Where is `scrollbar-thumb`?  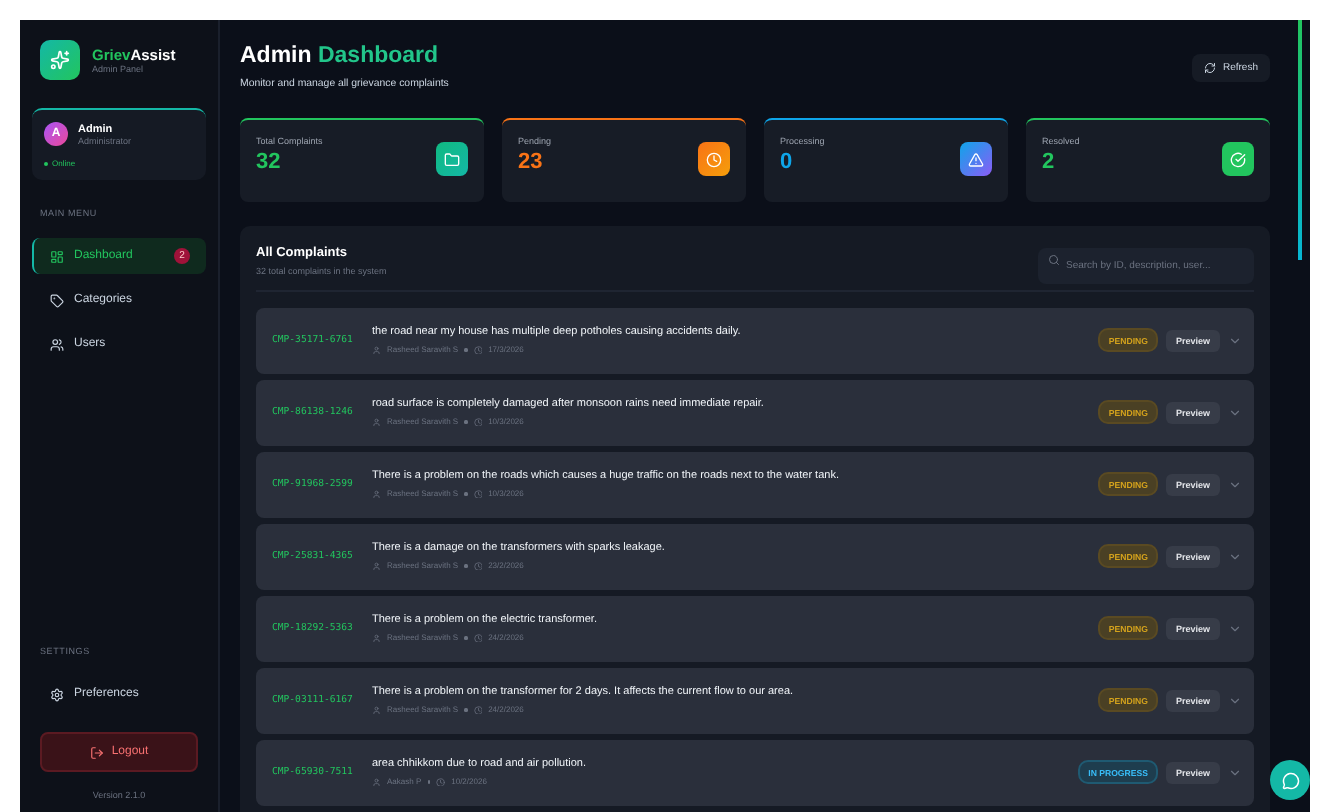 scrollbar-thumb is located at coordinates (1300, 140).